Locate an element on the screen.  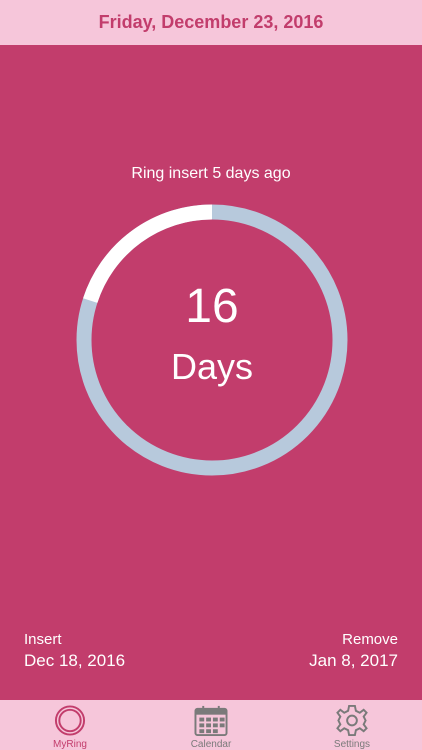
tab-bar: MyRing Calendar Settings is located at coordinates (211, 725).